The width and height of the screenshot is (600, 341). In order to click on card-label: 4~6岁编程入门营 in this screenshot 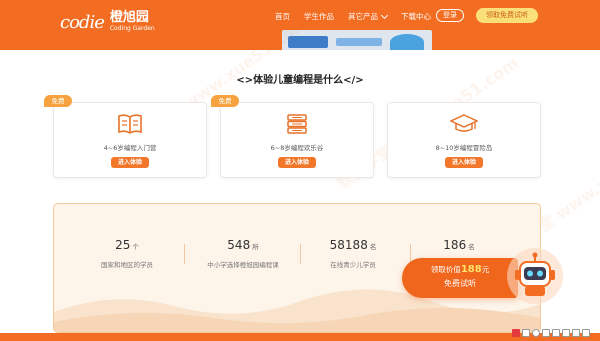, I will do `click(130, 148)`.